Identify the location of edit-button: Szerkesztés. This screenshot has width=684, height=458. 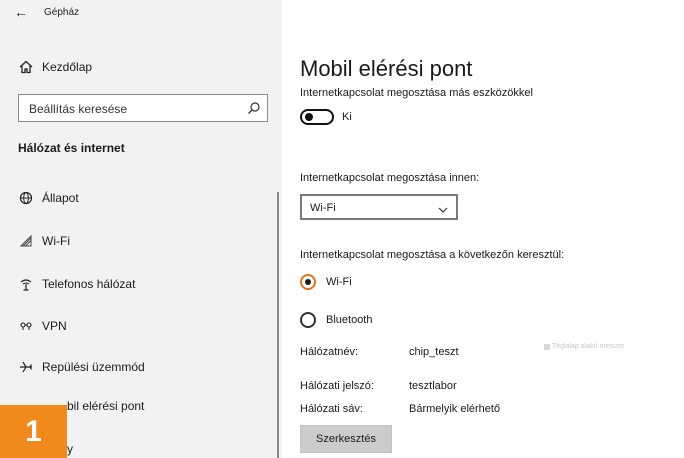
(346, 439).